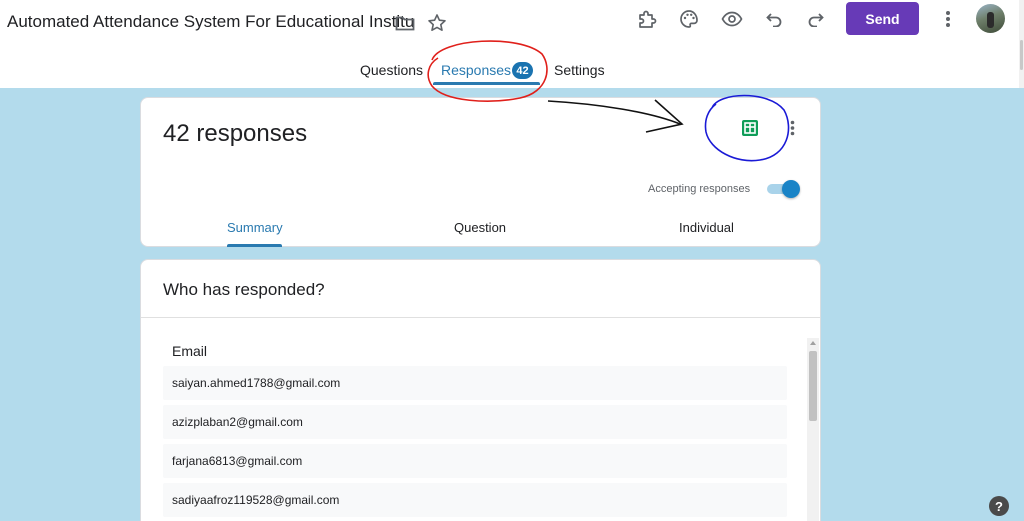  I want to click on send-button: Send, so click(882, 18).